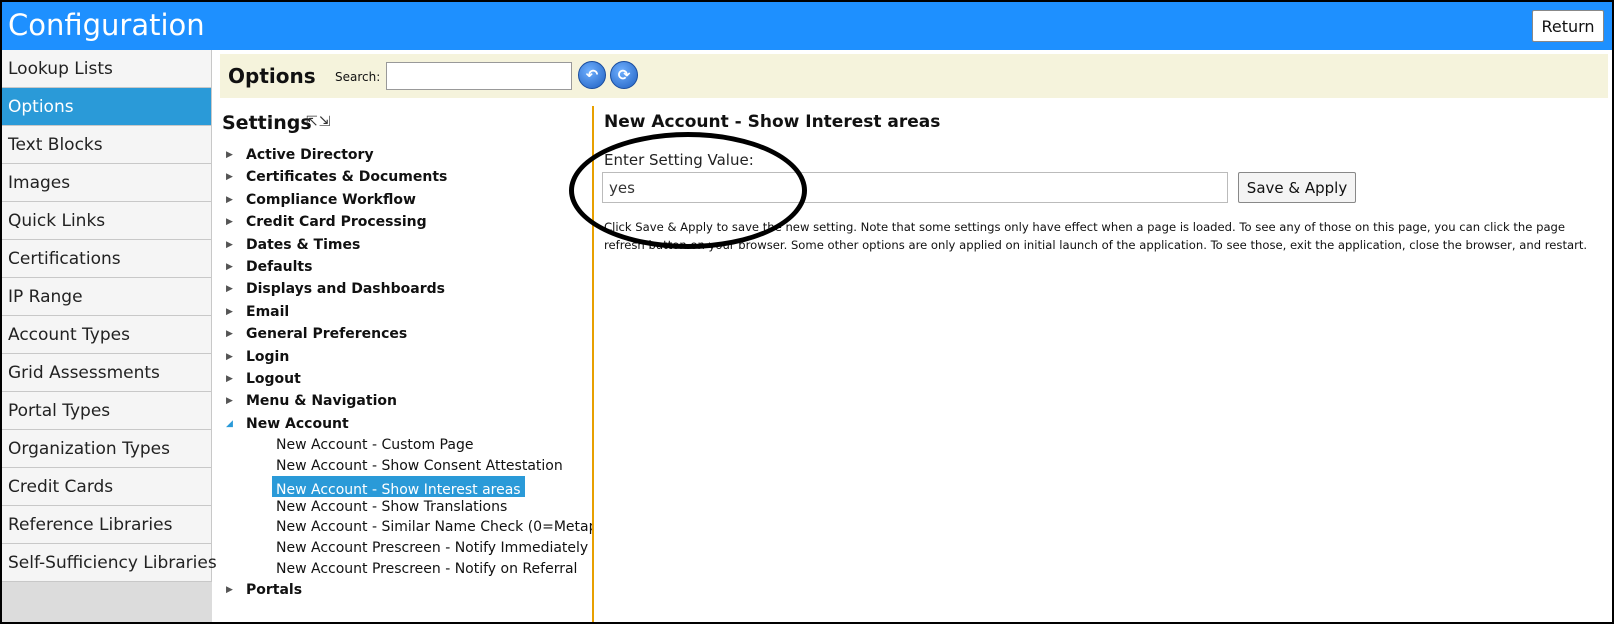  Describe the element at coordinates (107, 145) in the screenshot. I see `sidebar-item-text-blocks: Text Blocks` at that location.